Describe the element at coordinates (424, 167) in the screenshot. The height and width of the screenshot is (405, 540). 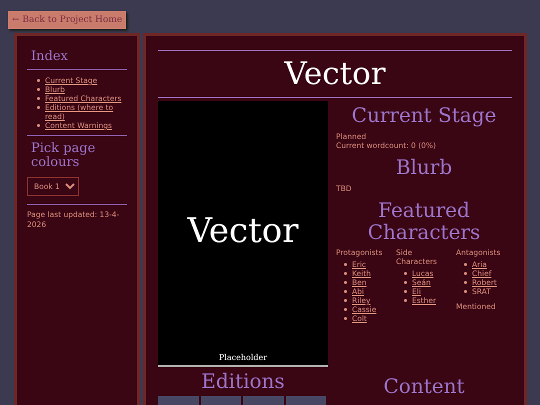
I see `section-heading: Blurb` at that location.